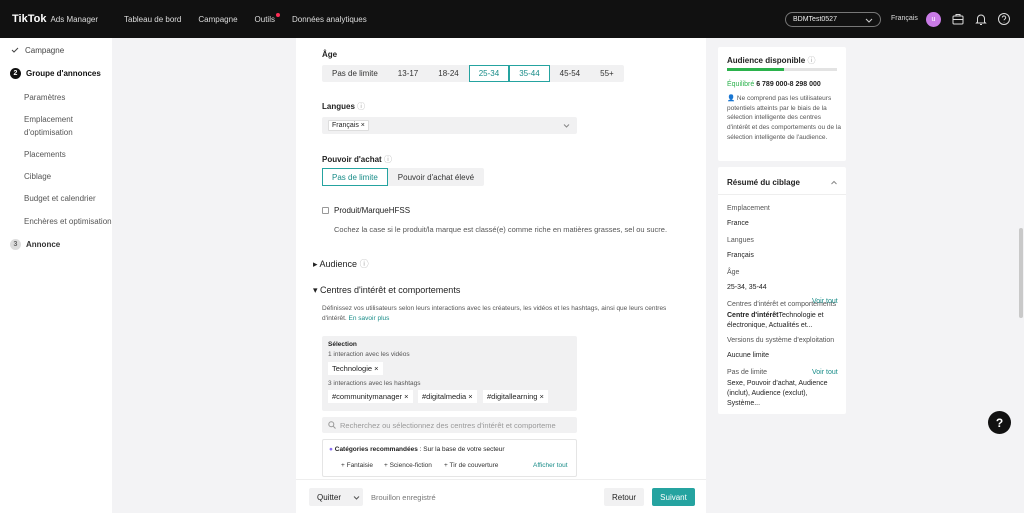  Describe the element at coordinates (624, 497) in the screenshot. I see `back-button: Retour` at that location.